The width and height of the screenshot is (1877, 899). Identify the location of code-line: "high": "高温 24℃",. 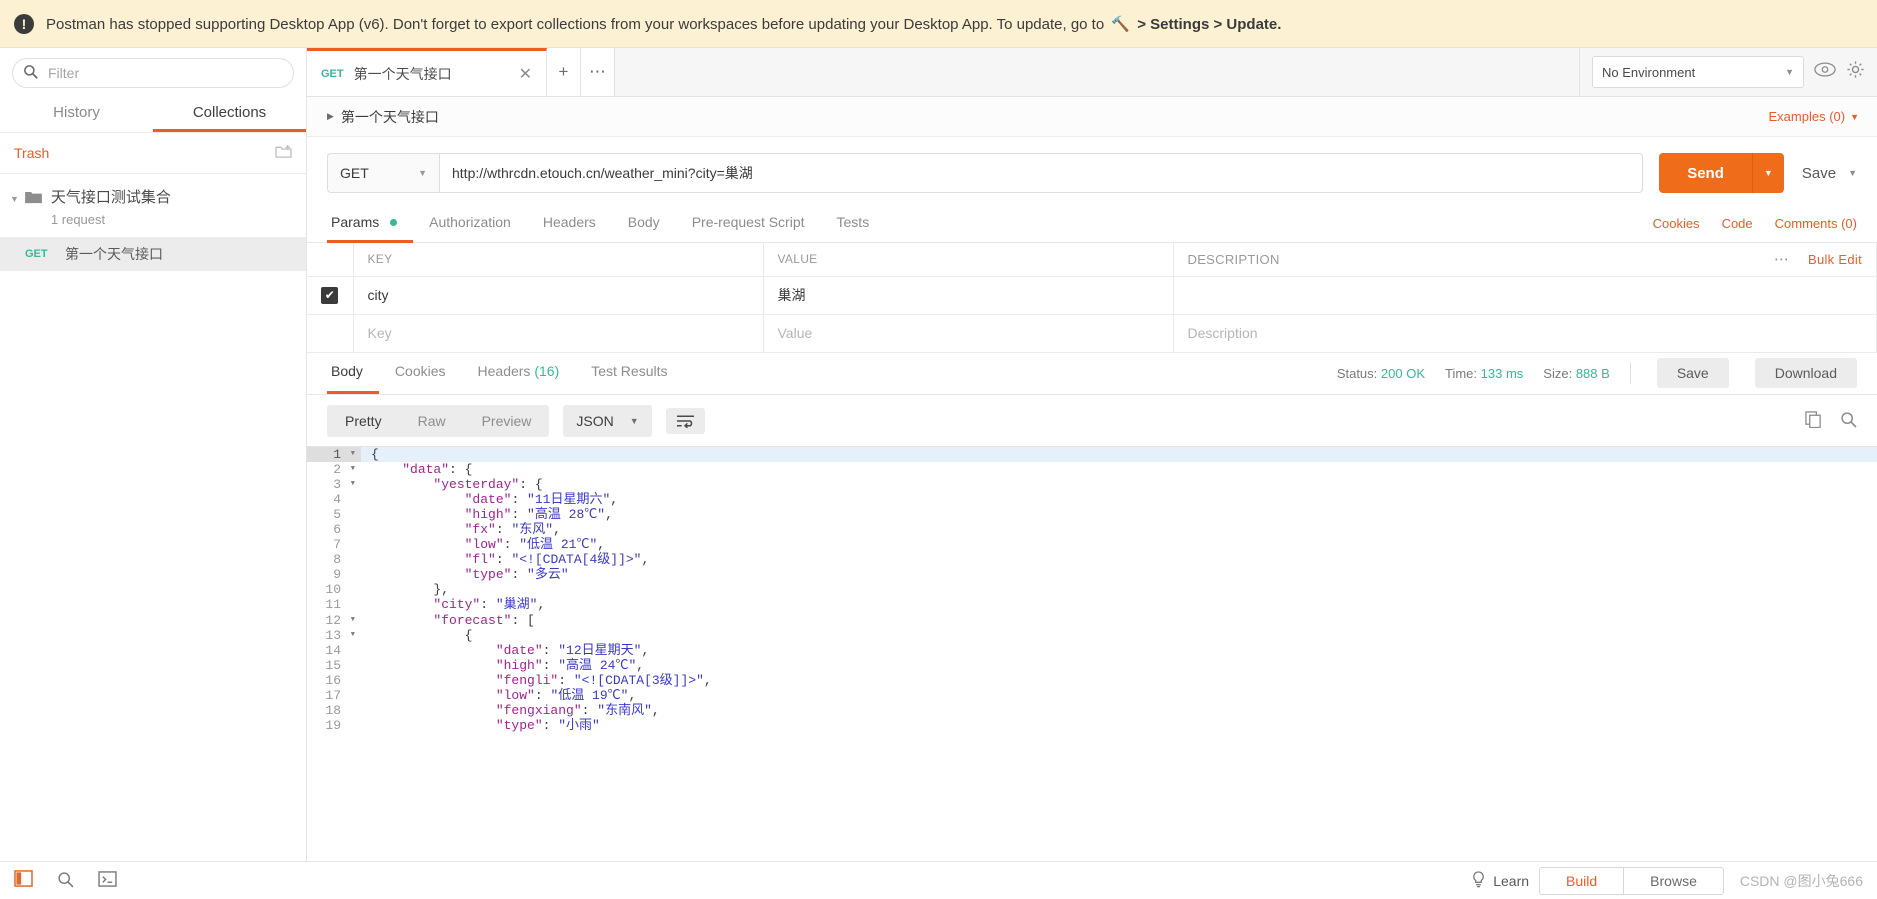
(1119, 665).